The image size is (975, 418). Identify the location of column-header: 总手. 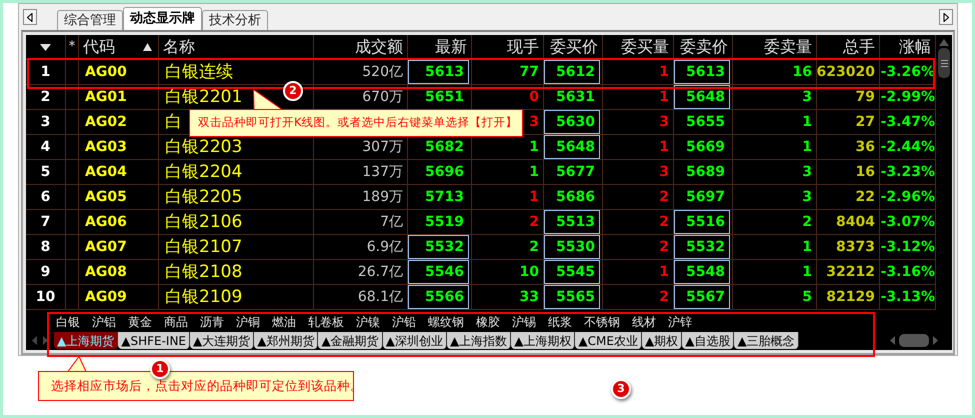
(859, 47).